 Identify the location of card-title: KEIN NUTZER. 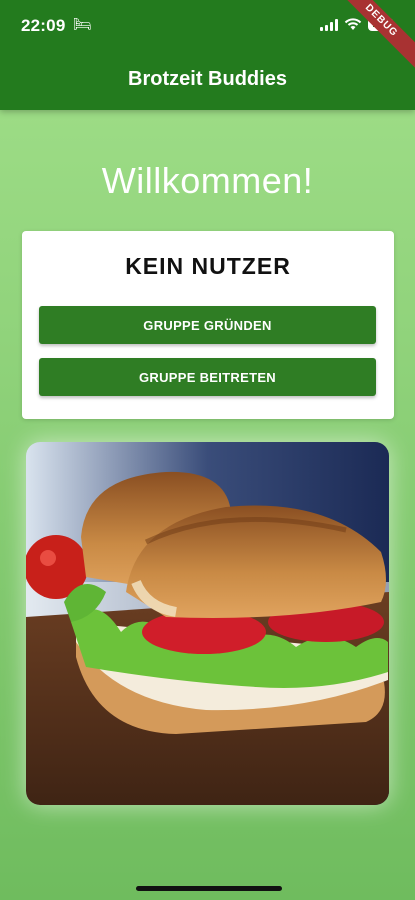
(208, 266).